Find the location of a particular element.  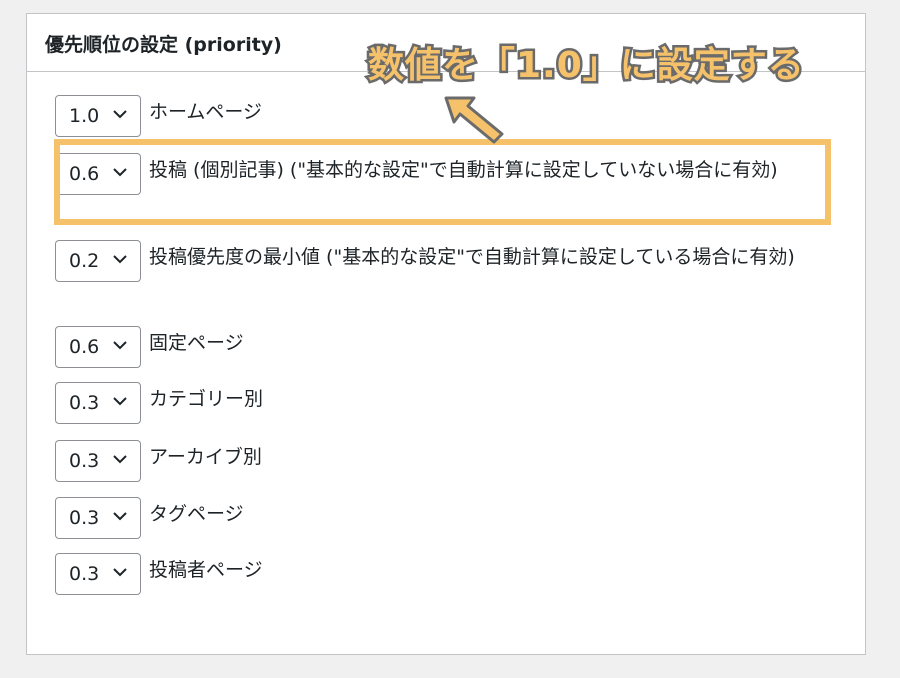

priority-row-tags: 0.3 タグページ is located at coordinates (435, 518).